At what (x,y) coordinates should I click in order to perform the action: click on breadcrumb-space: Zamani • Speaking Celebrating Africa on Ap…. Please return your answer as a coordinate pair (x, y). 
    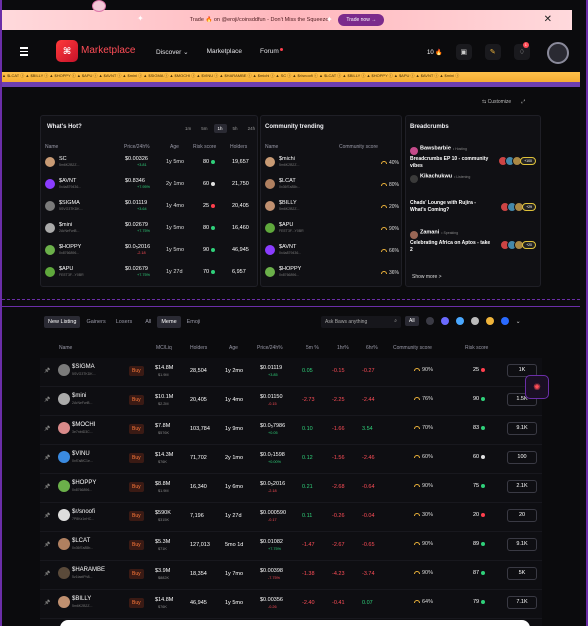
    Looking at the image, I should click on (474, 241).